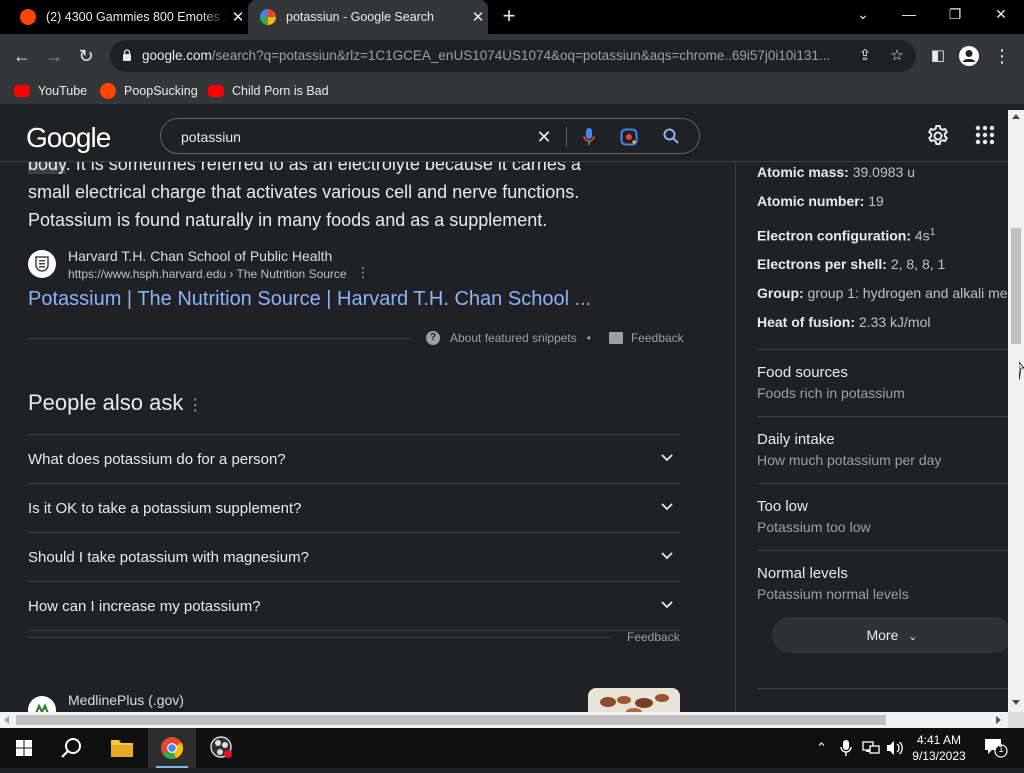 The width and height of the screenshot is (1024, 773). I want to click on windows-start-icon, so click(24, 748).